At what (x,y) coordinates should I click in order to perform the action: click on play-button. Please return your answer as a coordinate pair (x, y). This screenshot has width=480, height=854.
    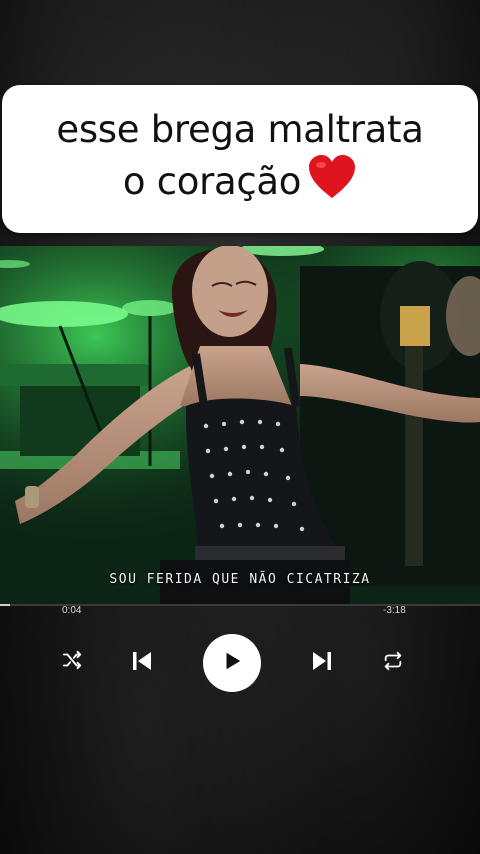
    Looking at the image, I should click on (232, 663).